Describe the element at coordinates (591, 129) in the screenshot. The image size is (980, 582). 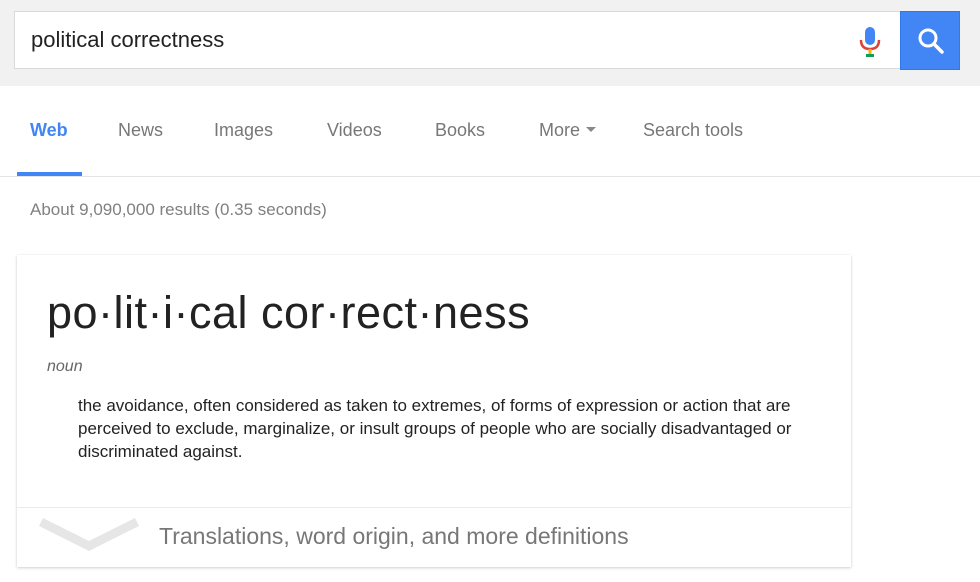
I see `caret-down-icon` at that location.